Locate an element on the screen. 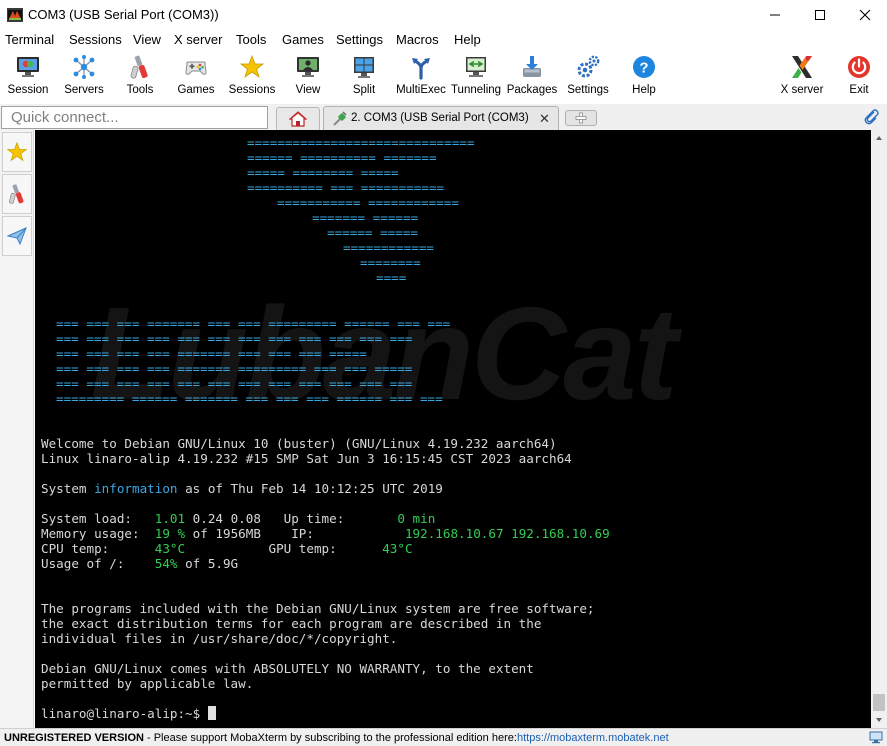 This screenshot has height=746, width=887. uptime-value: 0 min is located at coordinates (416, 518).